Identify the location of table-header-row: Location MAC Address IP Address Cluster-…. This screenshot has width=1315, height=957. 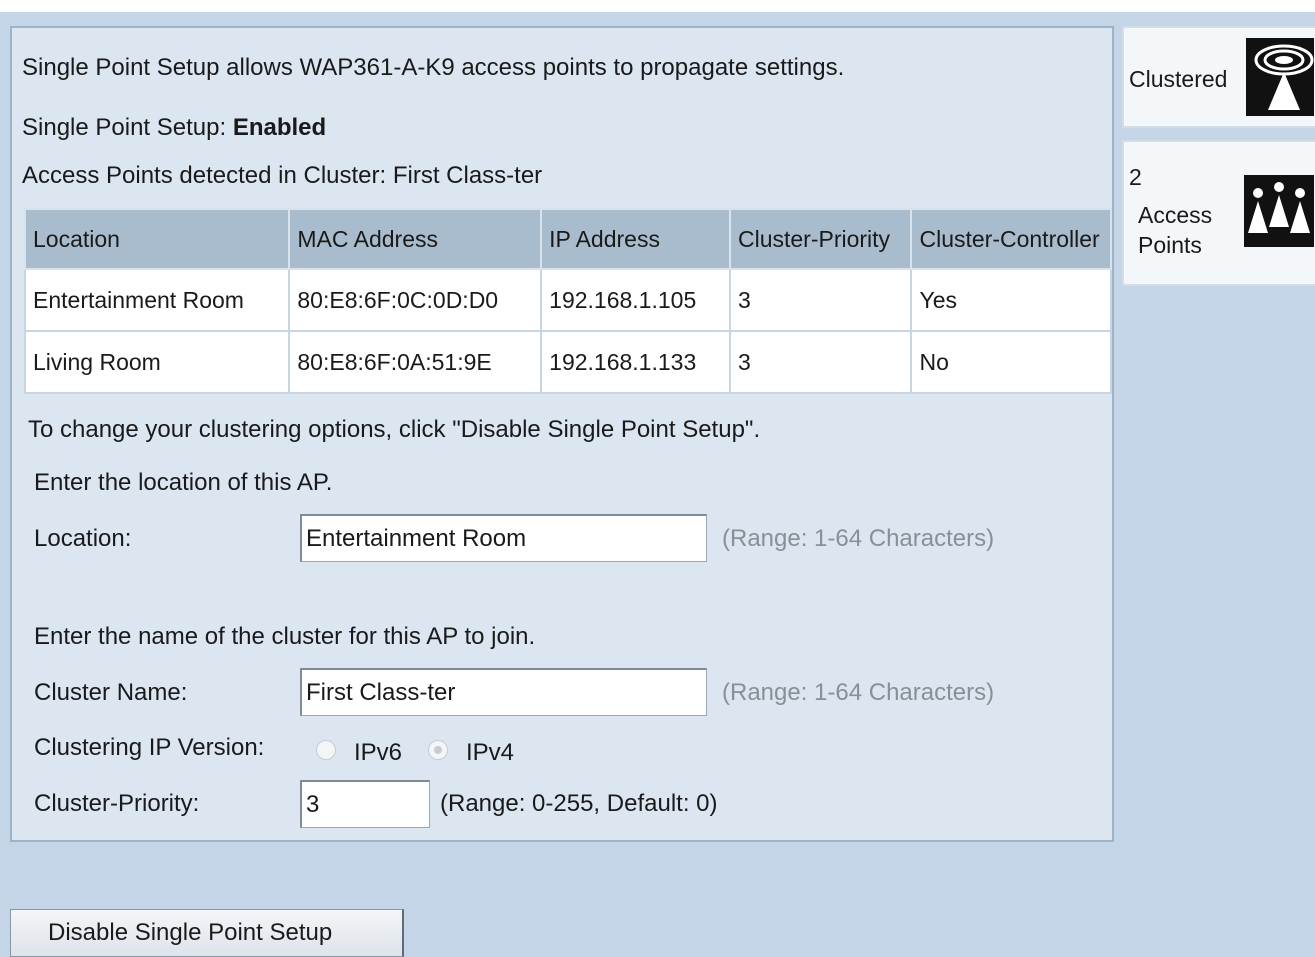
(567, 239).